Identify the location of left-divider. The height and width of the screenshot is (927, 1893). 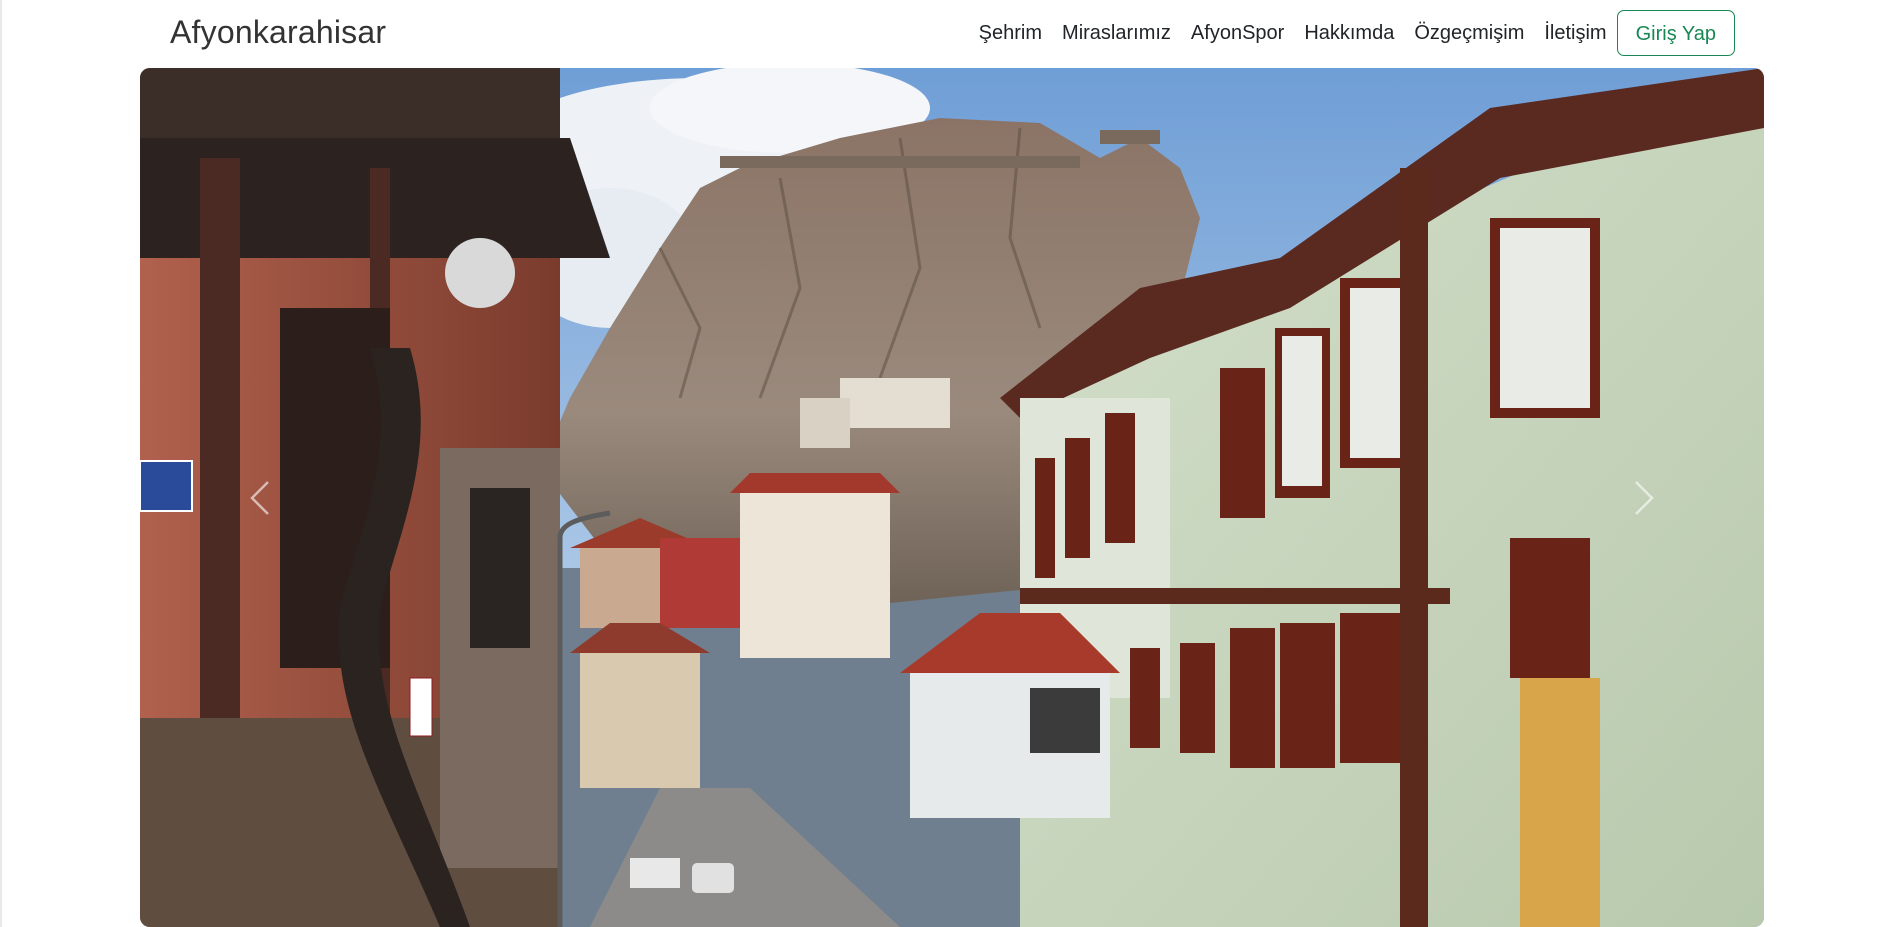
(1, 463).